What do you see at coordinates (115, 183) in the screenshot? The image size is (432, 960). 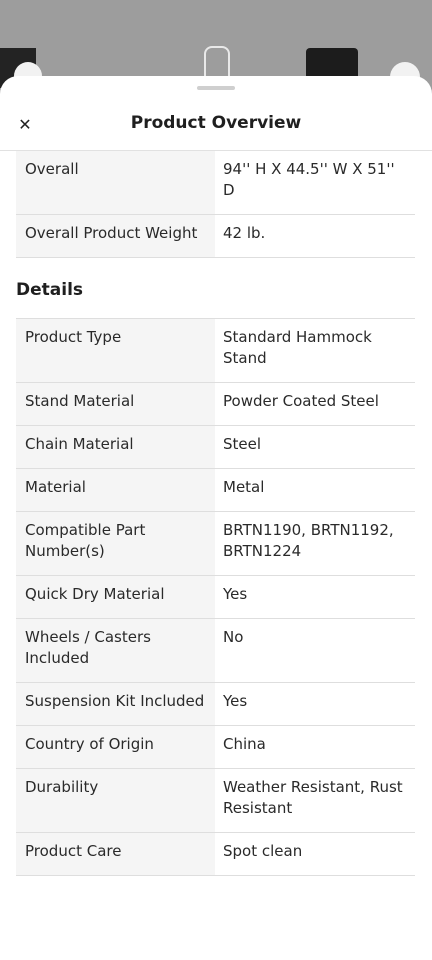 I see `spec-key: Overall` at bounding box center [115, 183].